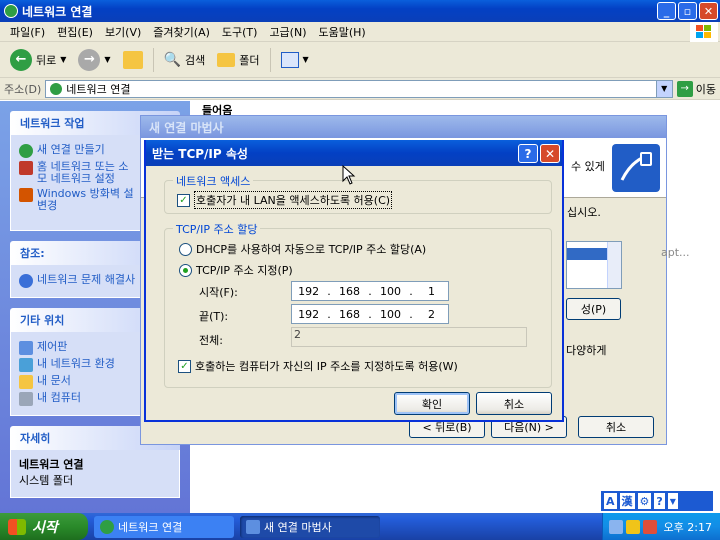 Image resolution: width=720 pixels, height=540 pixels. I want to click on input-mode-button: A, so click(610, 501).